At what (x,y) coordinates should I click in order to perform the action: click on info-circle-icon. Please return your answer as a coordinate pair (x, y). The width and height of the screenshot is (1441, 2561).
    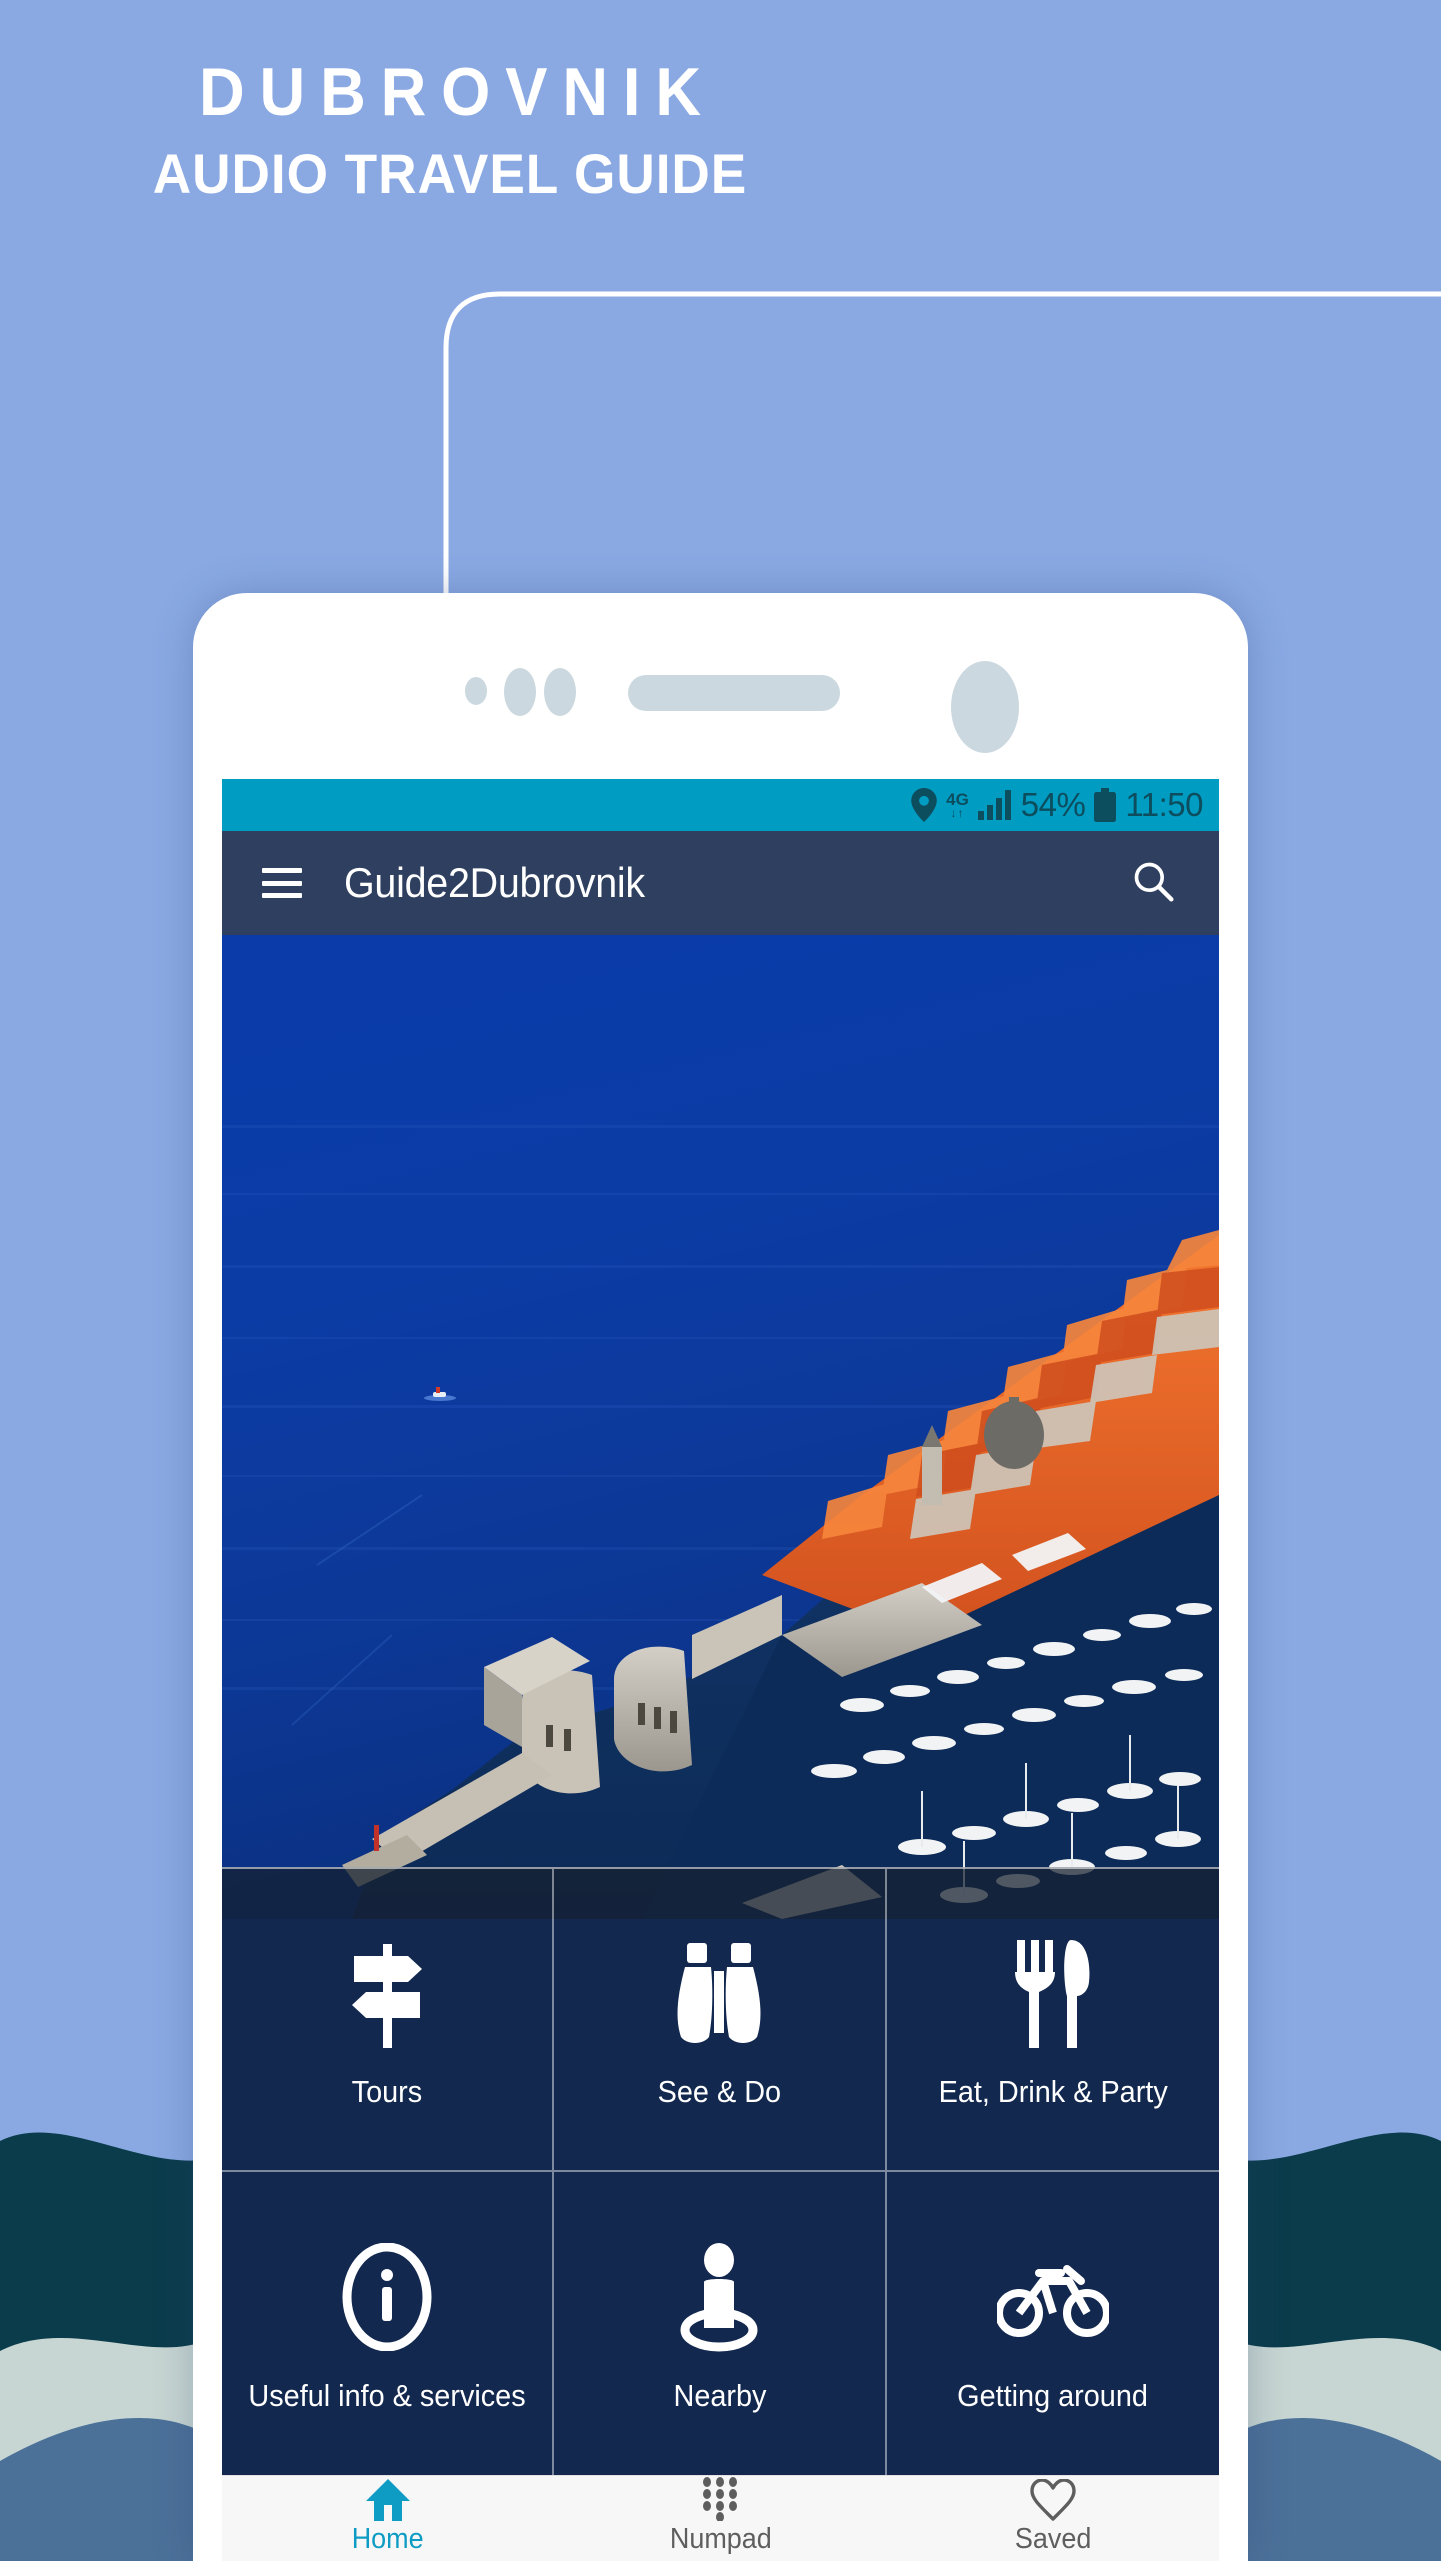
    Looking at the image, I should click on (387, 2297).